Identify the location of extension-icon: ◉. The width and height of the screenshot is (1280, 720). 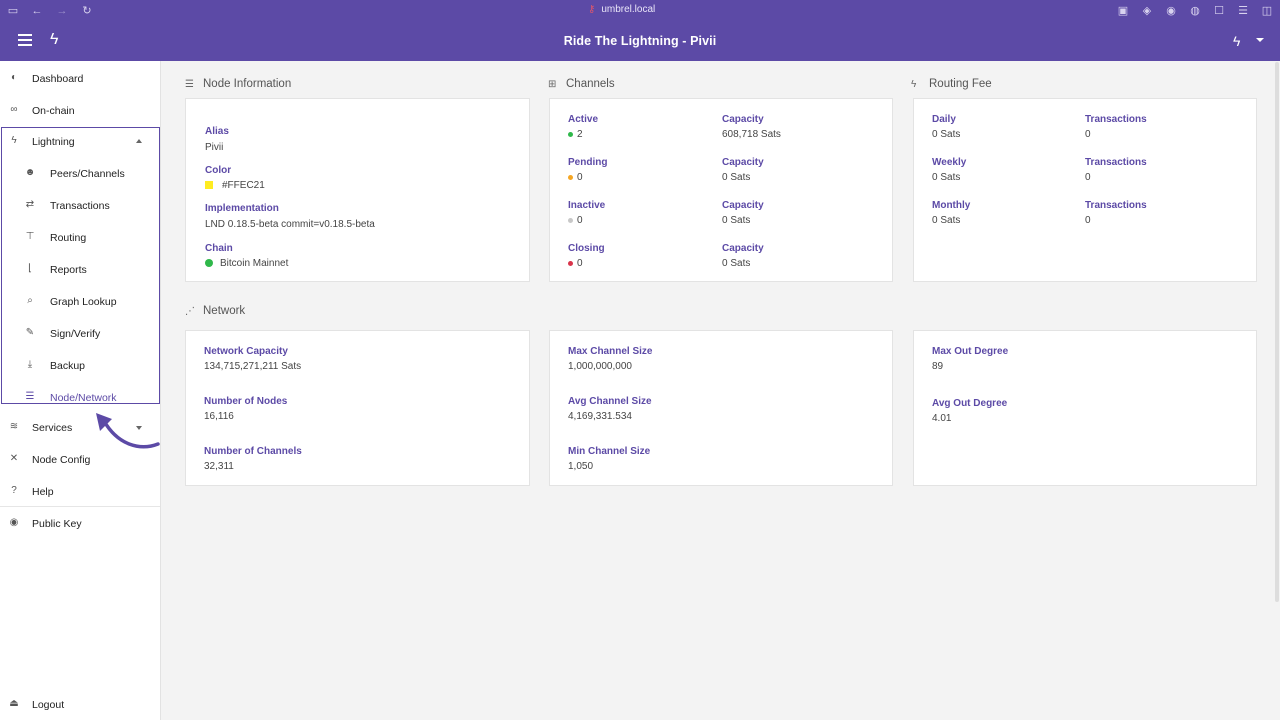
(1171, 11).